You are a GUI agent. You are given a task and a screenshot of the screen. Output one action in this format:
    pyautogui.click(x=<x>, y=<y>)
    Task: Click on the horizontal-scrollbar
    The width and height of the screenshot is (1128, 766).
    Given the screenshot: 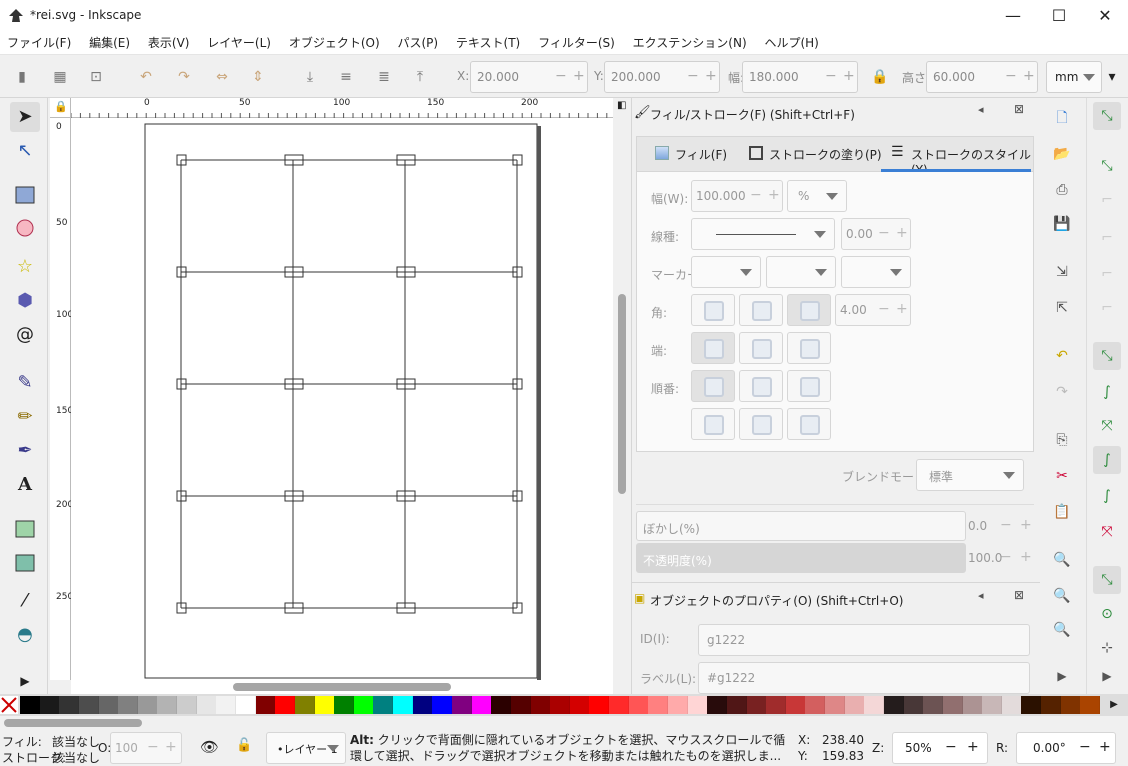 What is the action you would take?
    pyautogui.click(x=342, y=687)
    